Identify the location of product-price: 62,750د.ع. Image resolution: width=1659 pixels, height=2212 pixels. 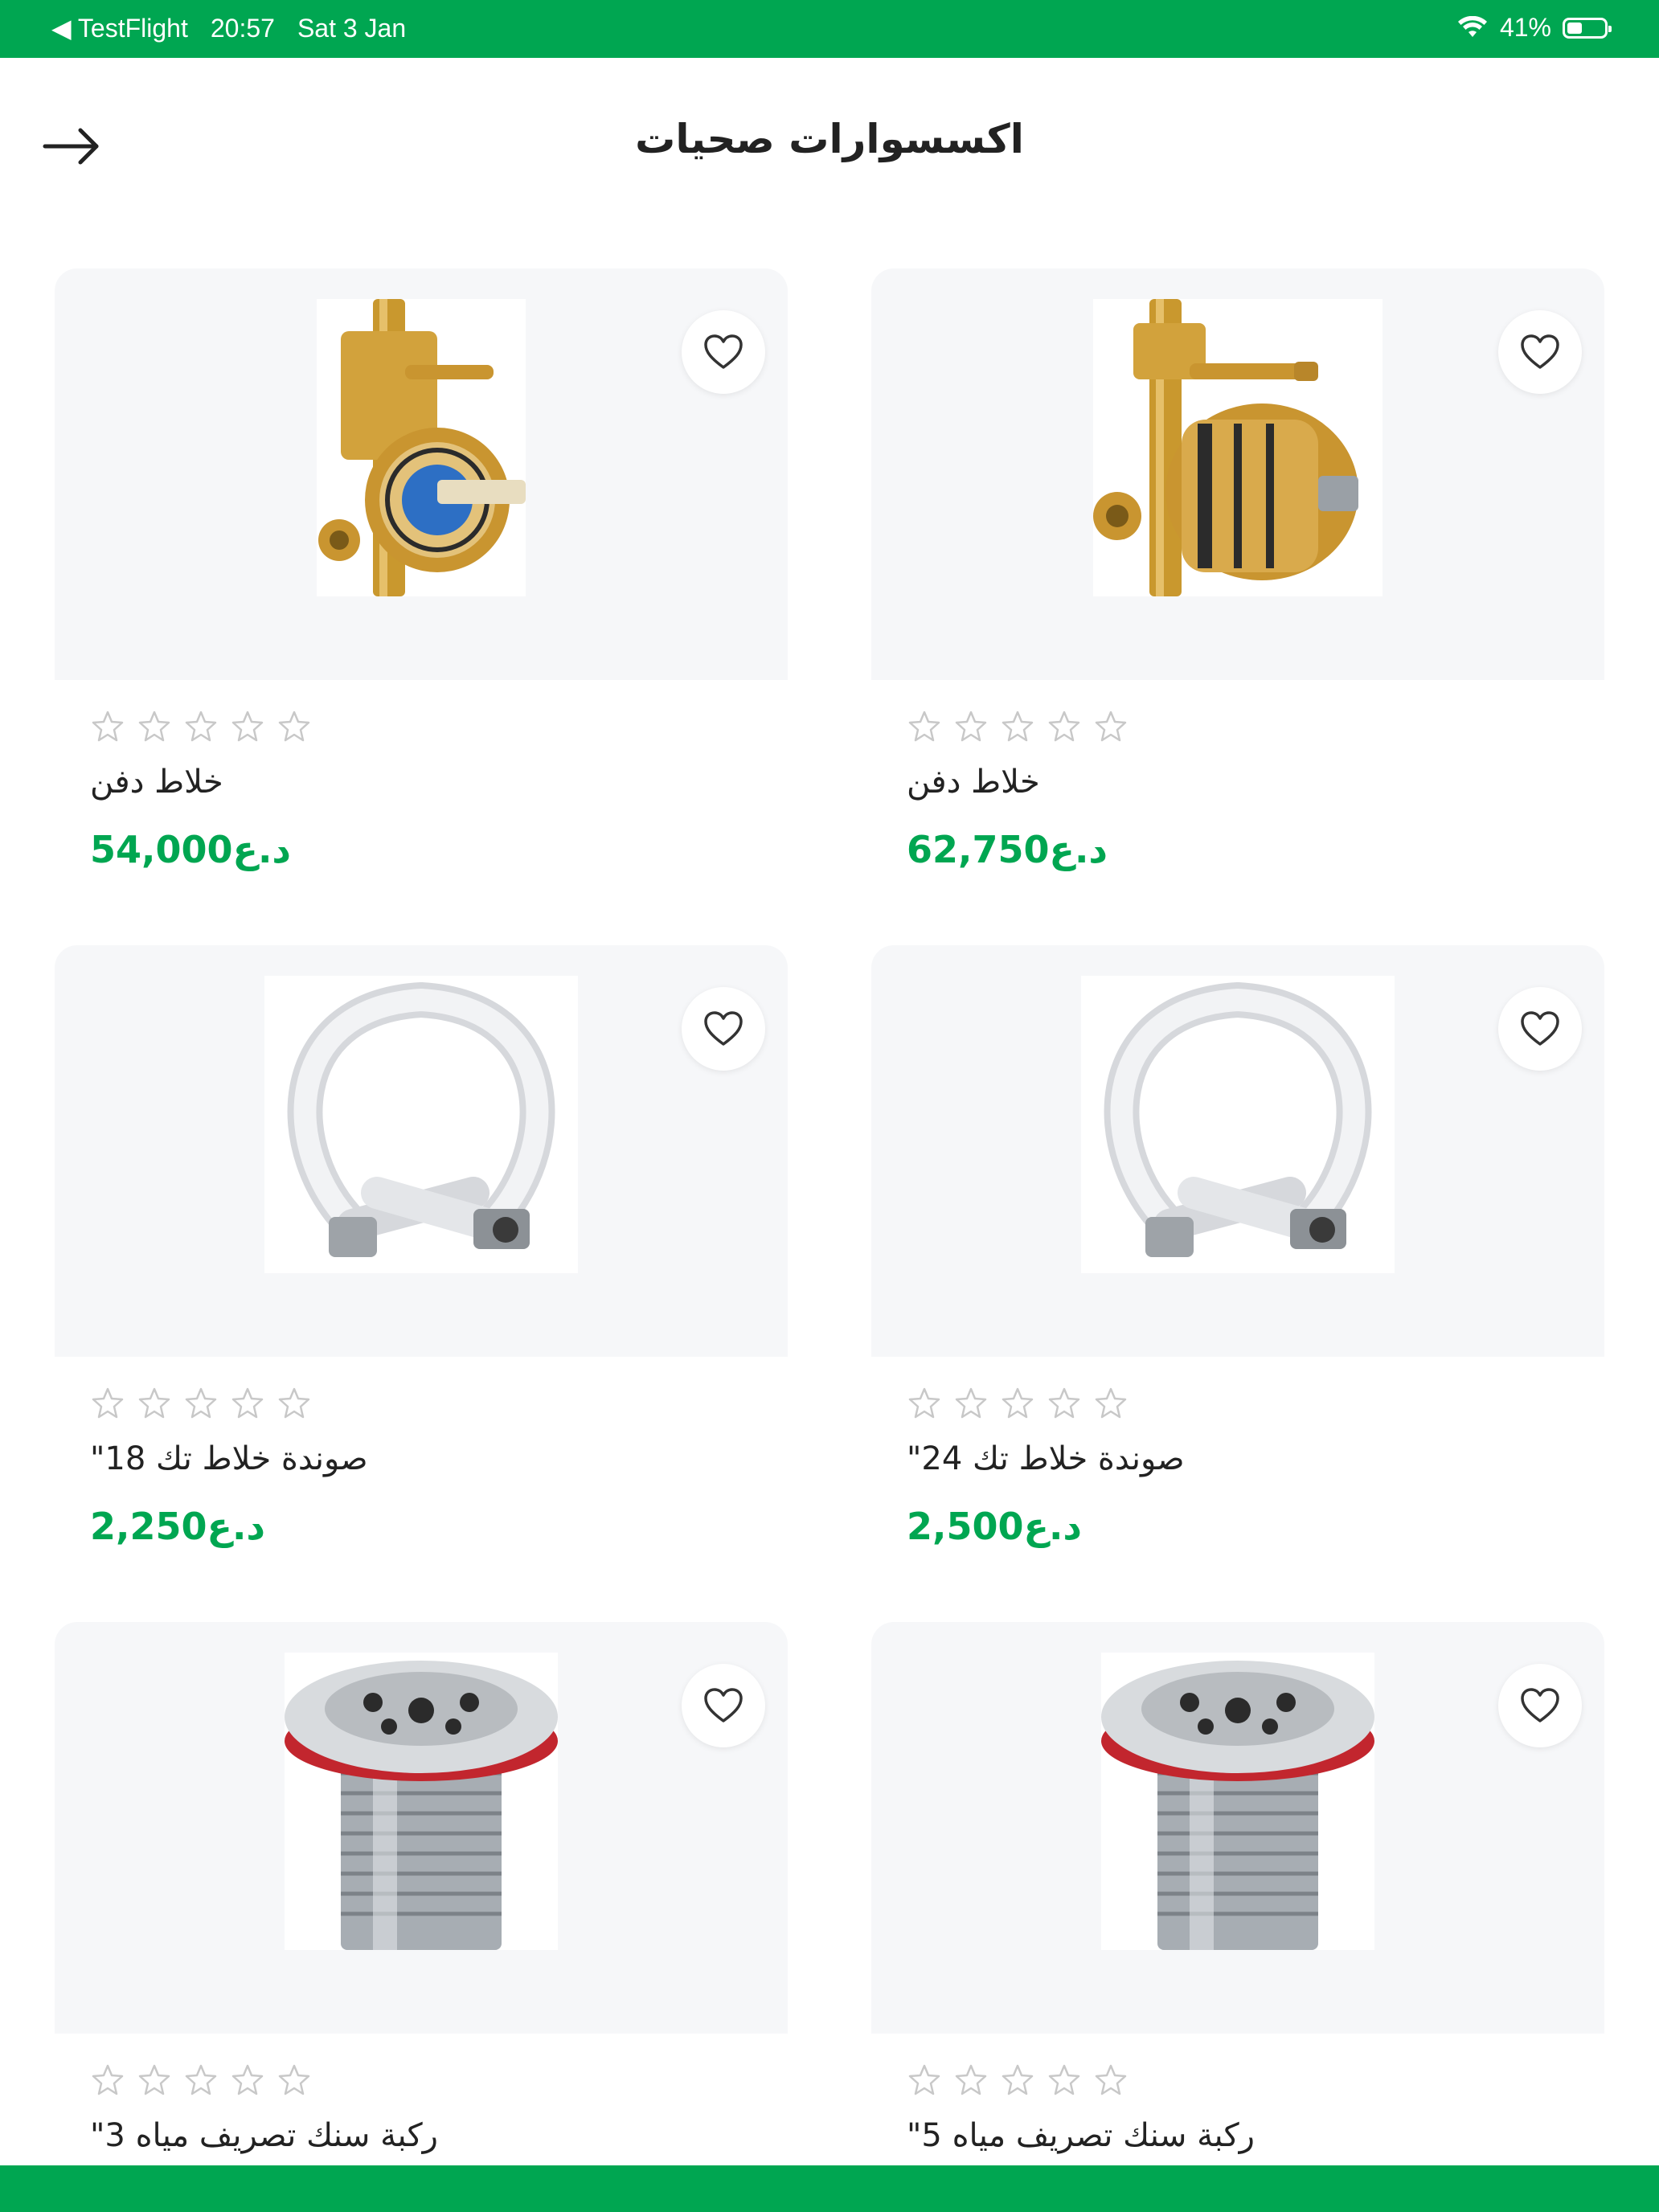
(1007, 849).